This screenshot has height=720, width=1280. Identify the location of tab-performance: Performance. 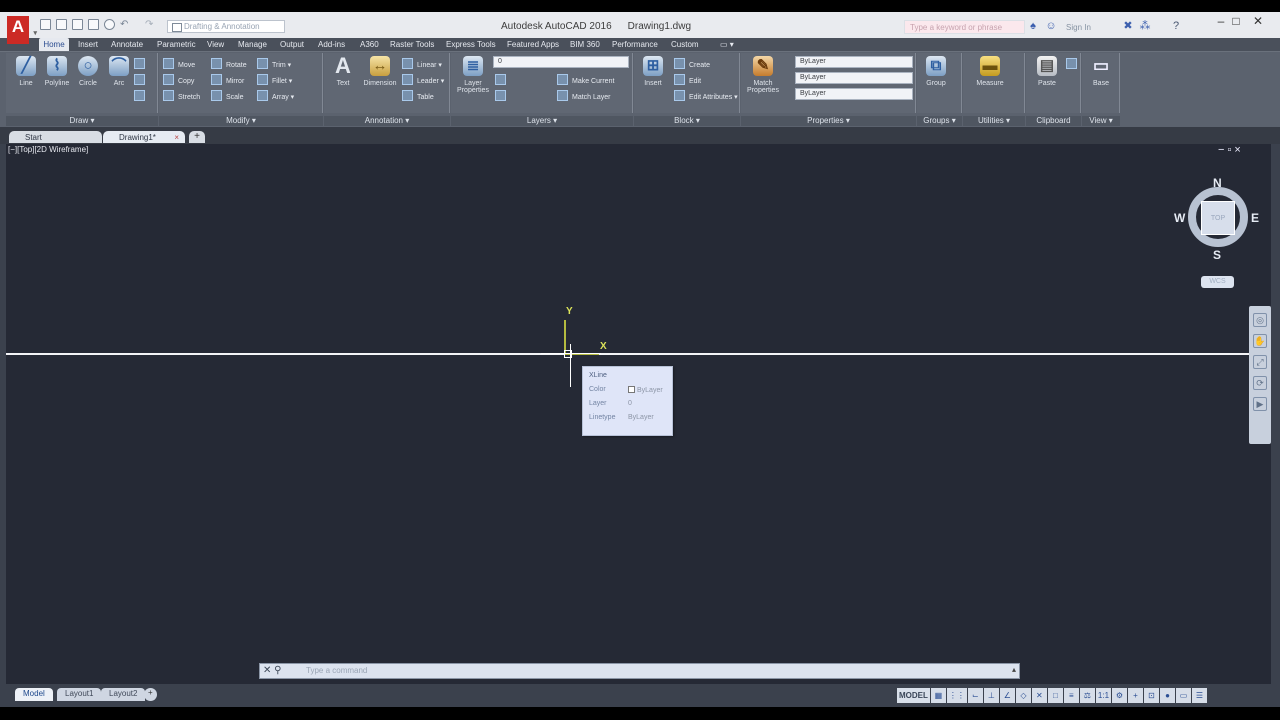
(635, 44).